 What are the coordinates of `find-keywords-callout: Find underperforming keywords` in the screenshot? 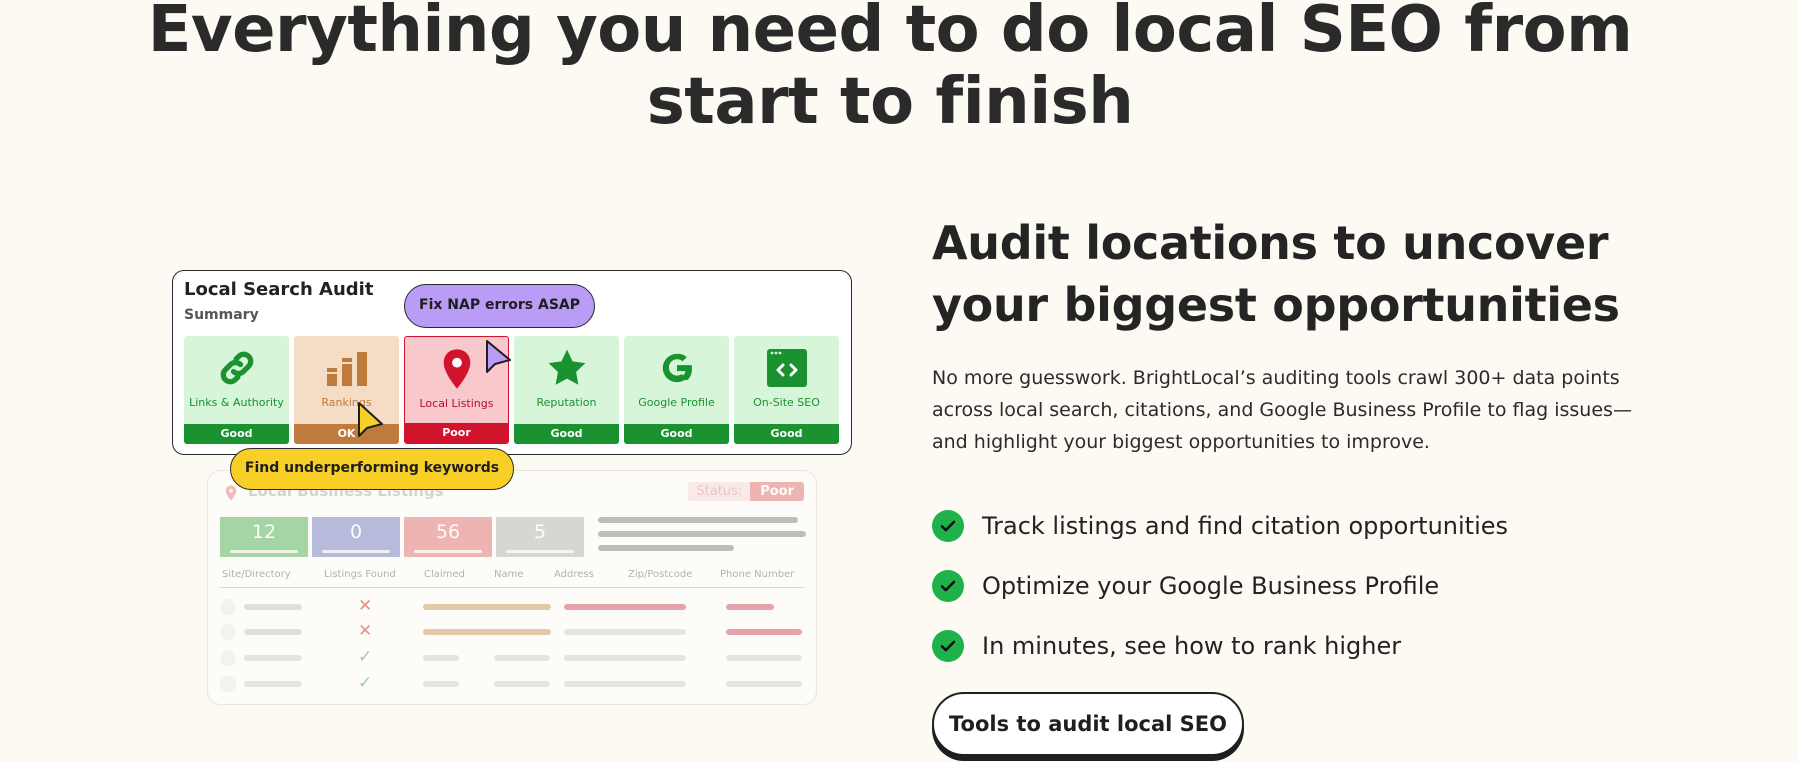 It's located at (372, 469).